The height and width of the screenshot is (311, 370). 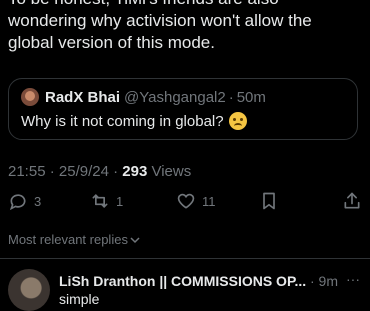 What do you see at coordinates (171, 171) in the screenshot?
I see `views-label: Views` at bounding box center [171, 171].